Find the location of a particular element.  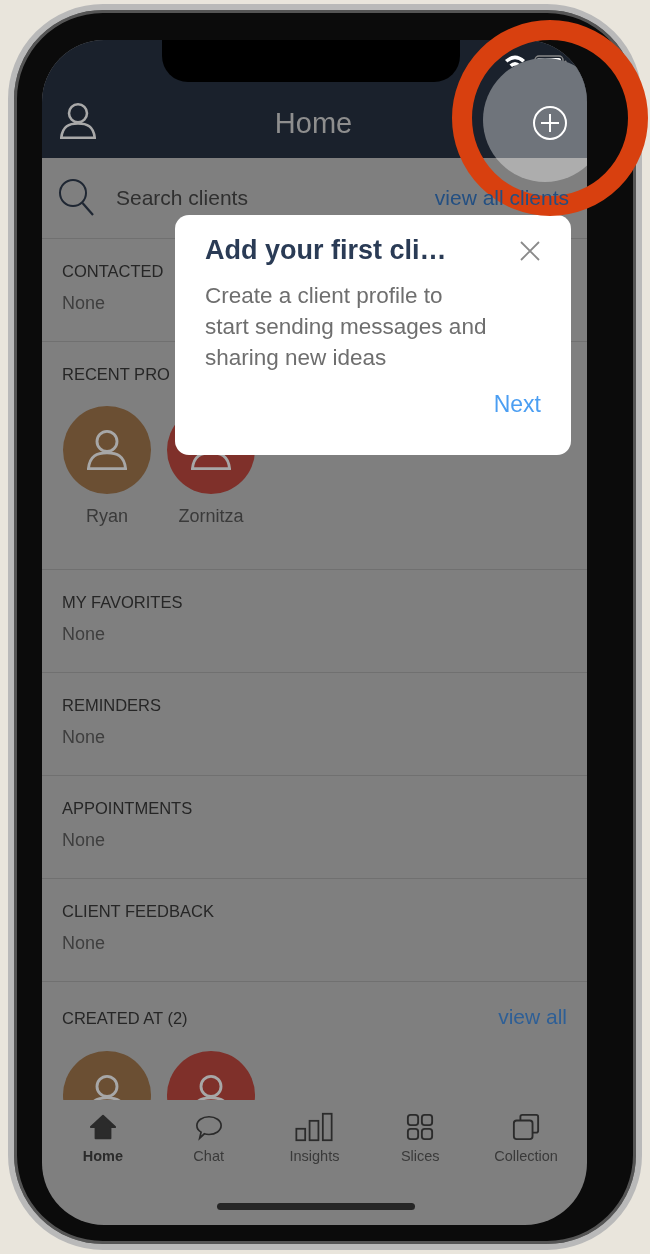

add-icon is located at coordinates (550, 123).